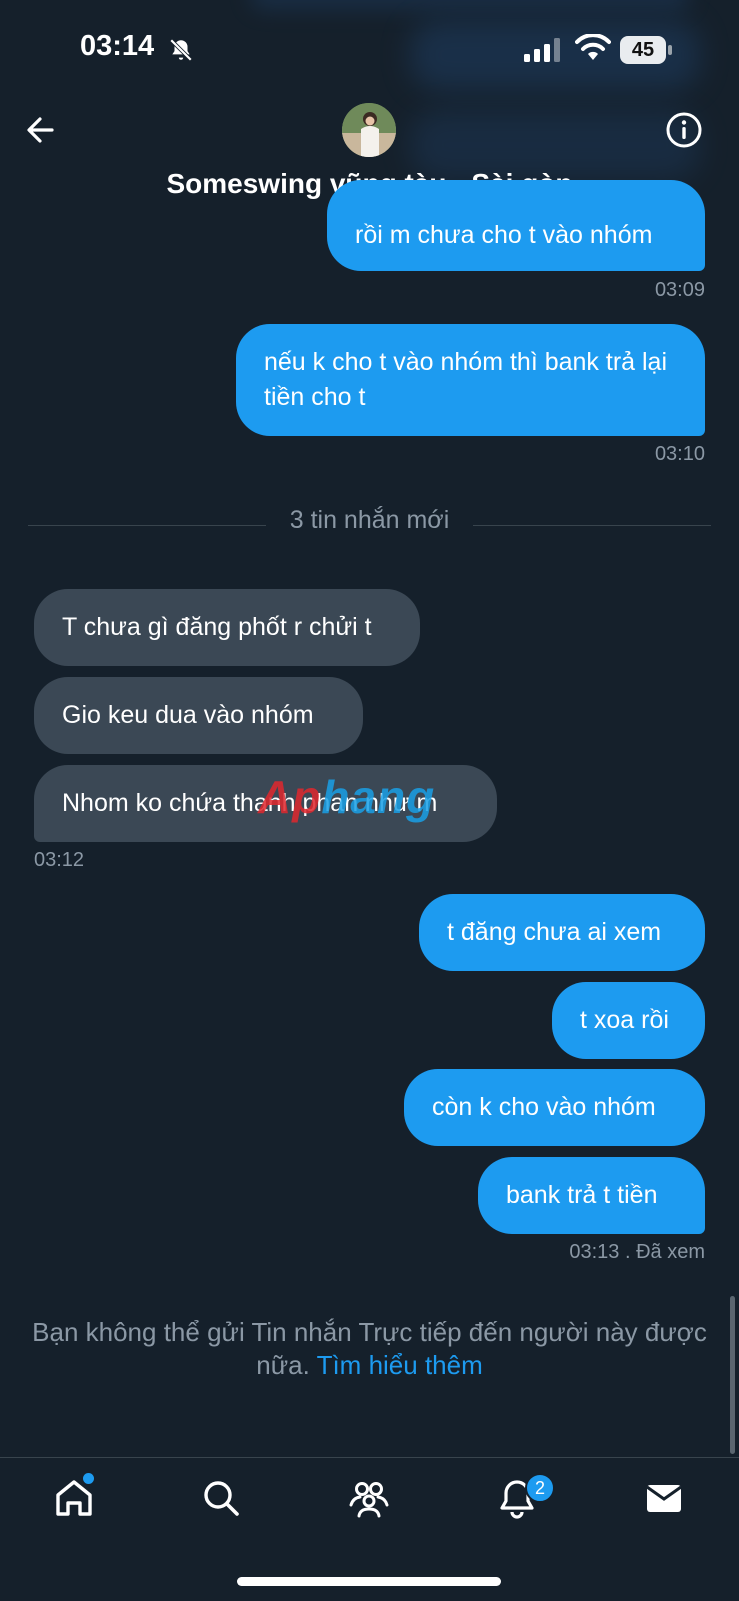  I want to click on back-button, so click(42, 130).